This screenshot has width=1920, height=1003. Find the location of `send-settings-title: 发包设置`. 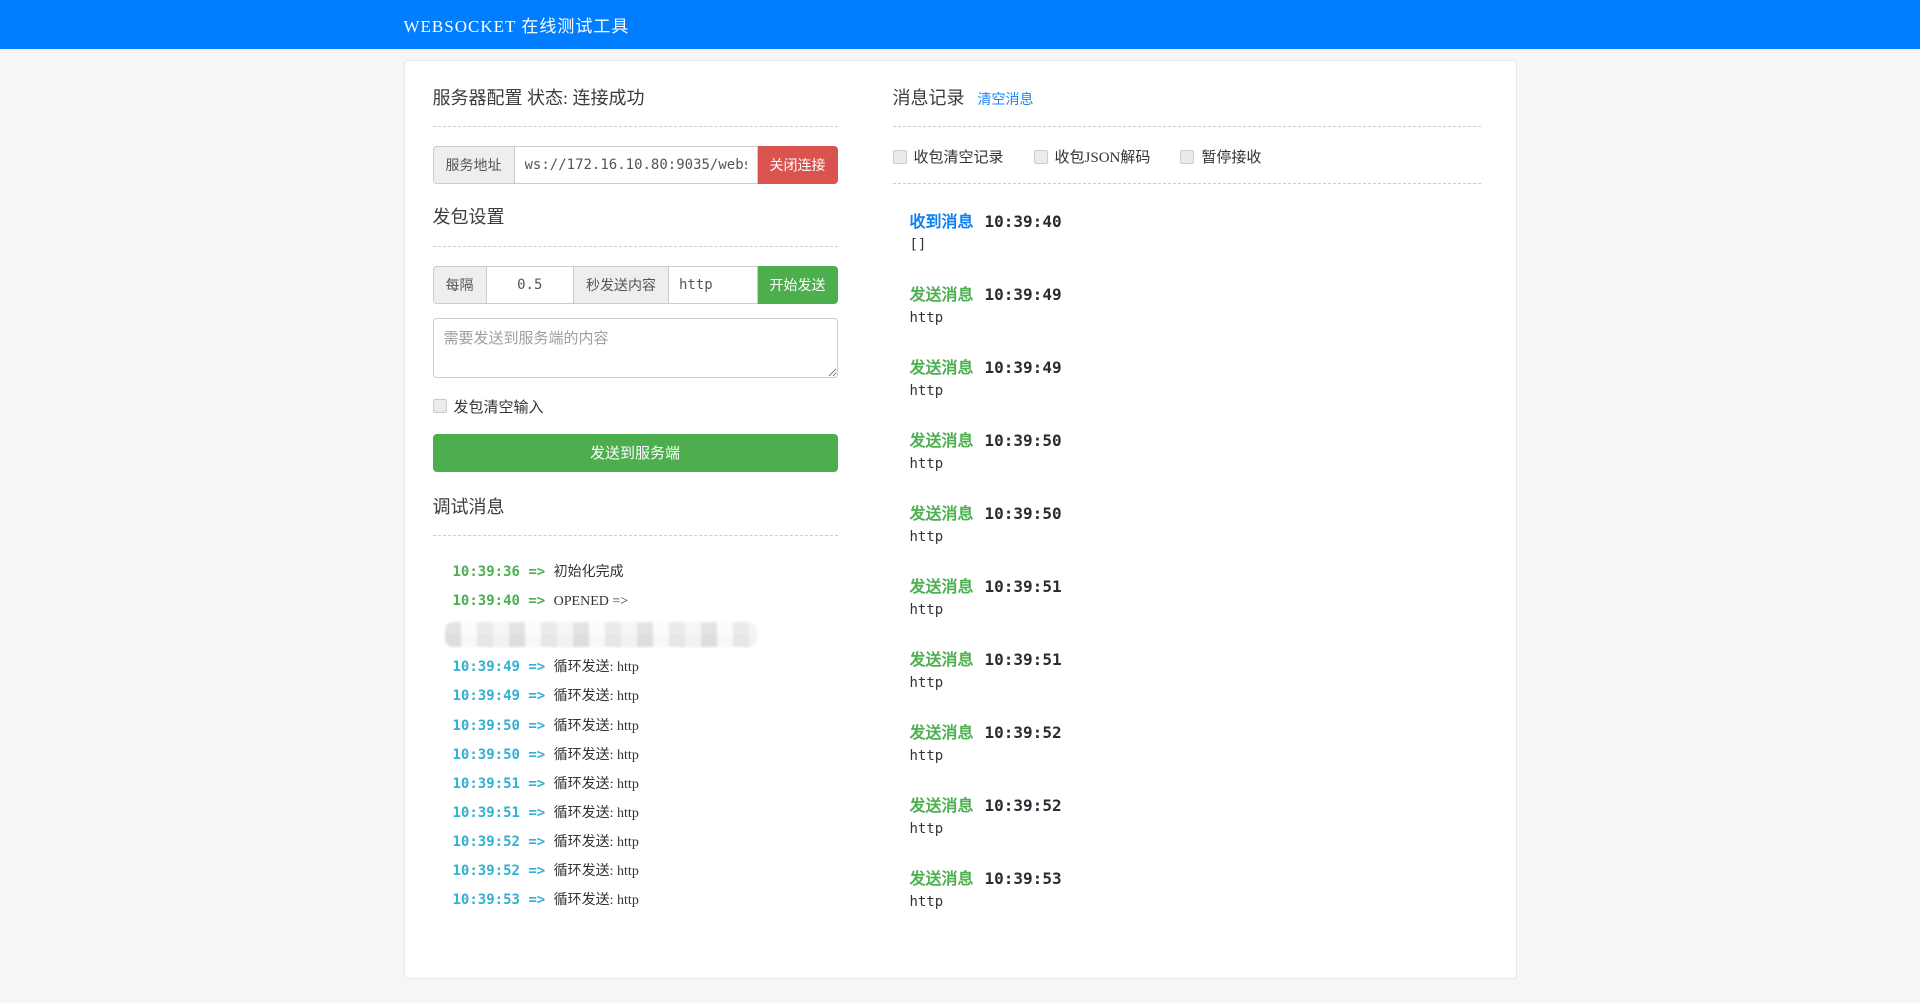

send-settings-title: 发包设置 is located at coordinates (468, 217).